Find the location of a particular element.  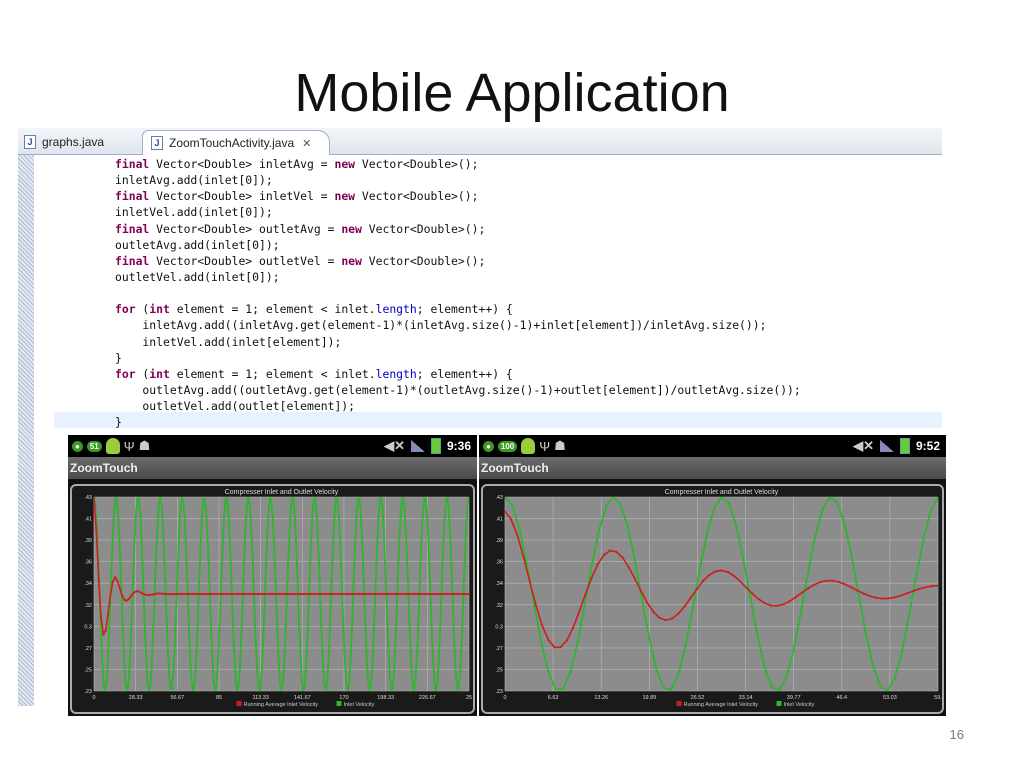

y-tick-label: .23 is located at coordinates (88, 692).